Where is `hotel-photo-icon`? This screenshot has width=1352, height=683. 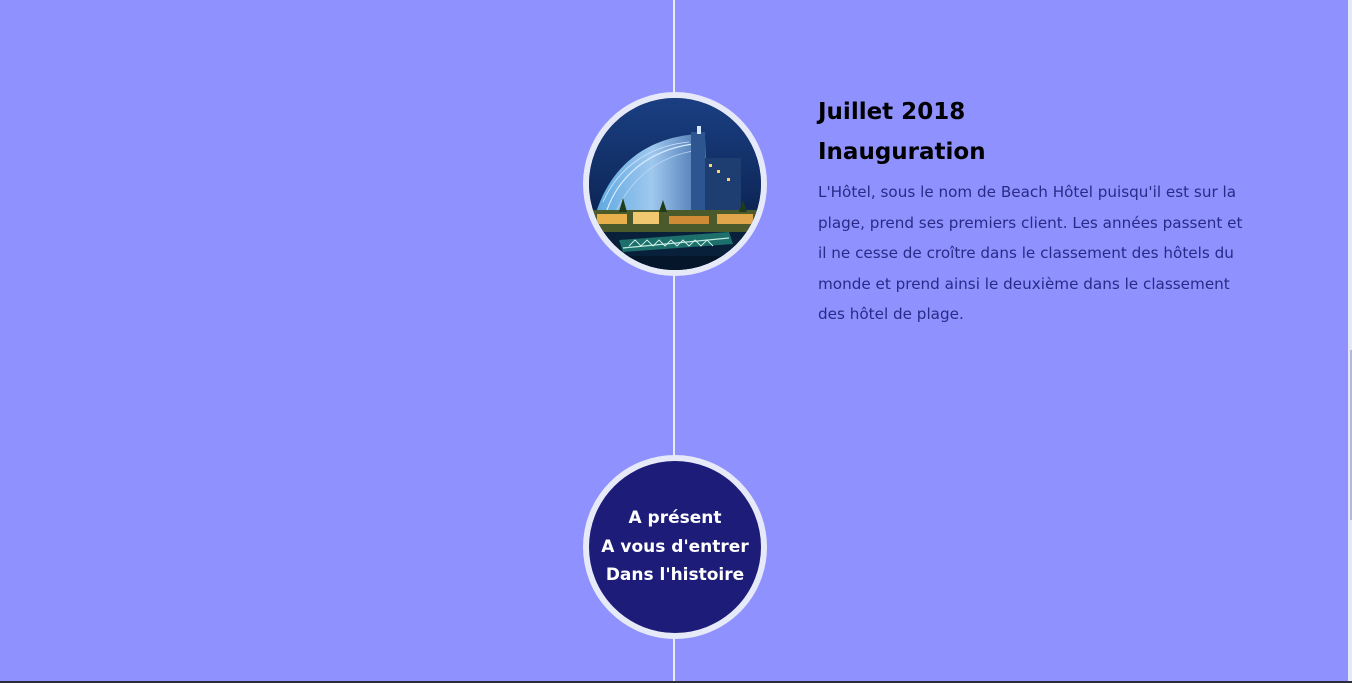
hotel-photo-icon is located at coordinates (675, 184).